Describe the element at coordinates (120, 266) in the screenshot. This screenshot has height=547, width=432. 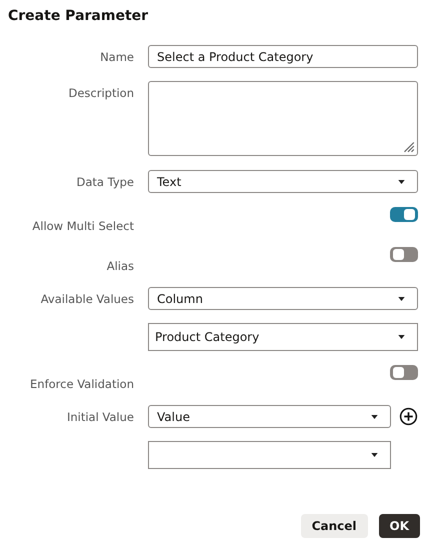
I see `field-label: Alias` at that location.